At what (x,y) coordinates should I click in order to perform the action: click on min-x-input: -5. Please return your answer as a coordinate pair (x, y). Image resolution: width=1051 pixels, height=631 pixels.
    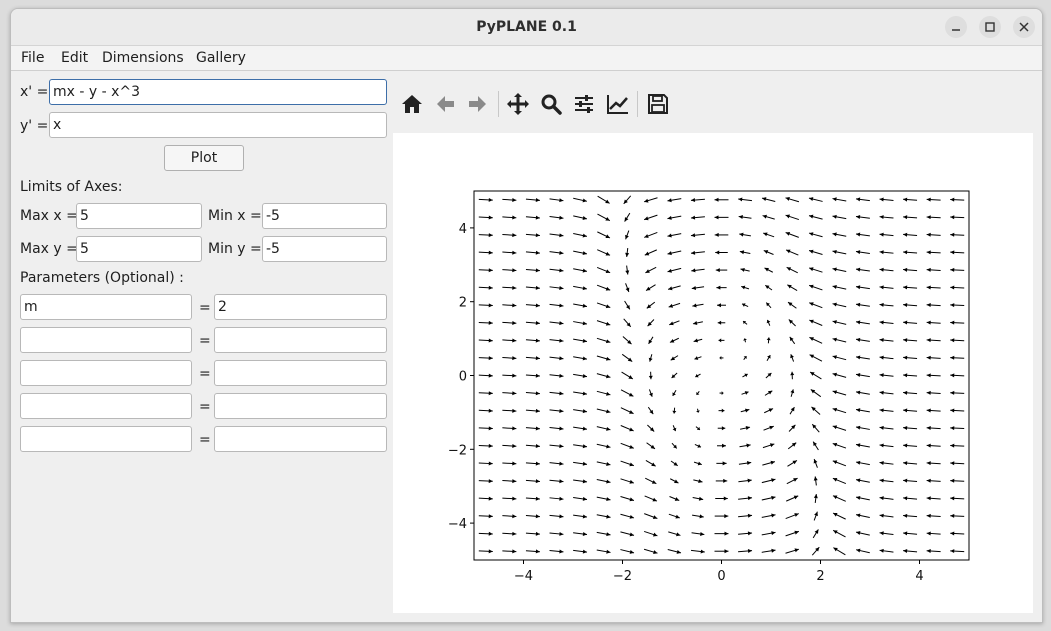
    Looking at the image, I should click on (324, 216).